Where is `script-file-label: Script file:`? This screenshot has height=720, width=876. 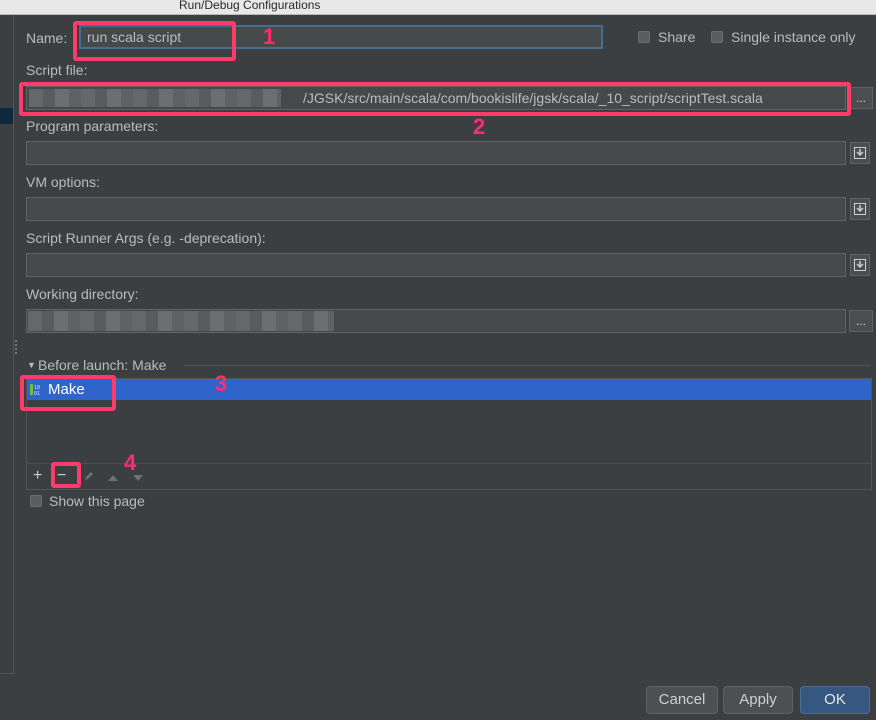 script-file-label: Script file: is located at coordinates (57, 70).